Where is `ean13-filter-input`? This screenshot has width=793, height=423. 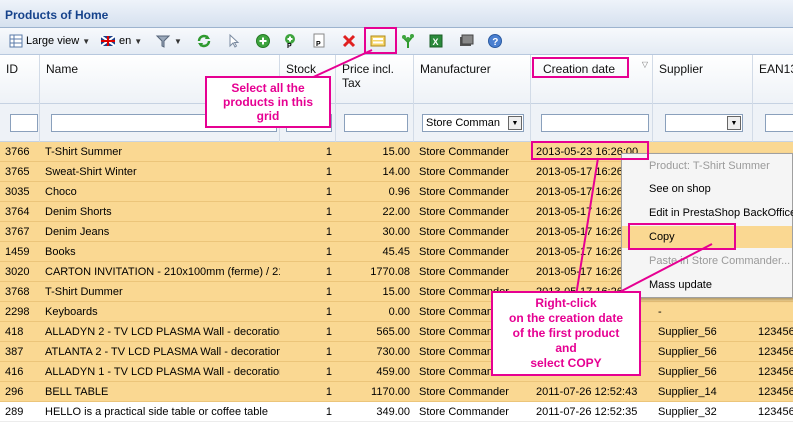
ean13-filter-input is located at coordinates (779, 123).